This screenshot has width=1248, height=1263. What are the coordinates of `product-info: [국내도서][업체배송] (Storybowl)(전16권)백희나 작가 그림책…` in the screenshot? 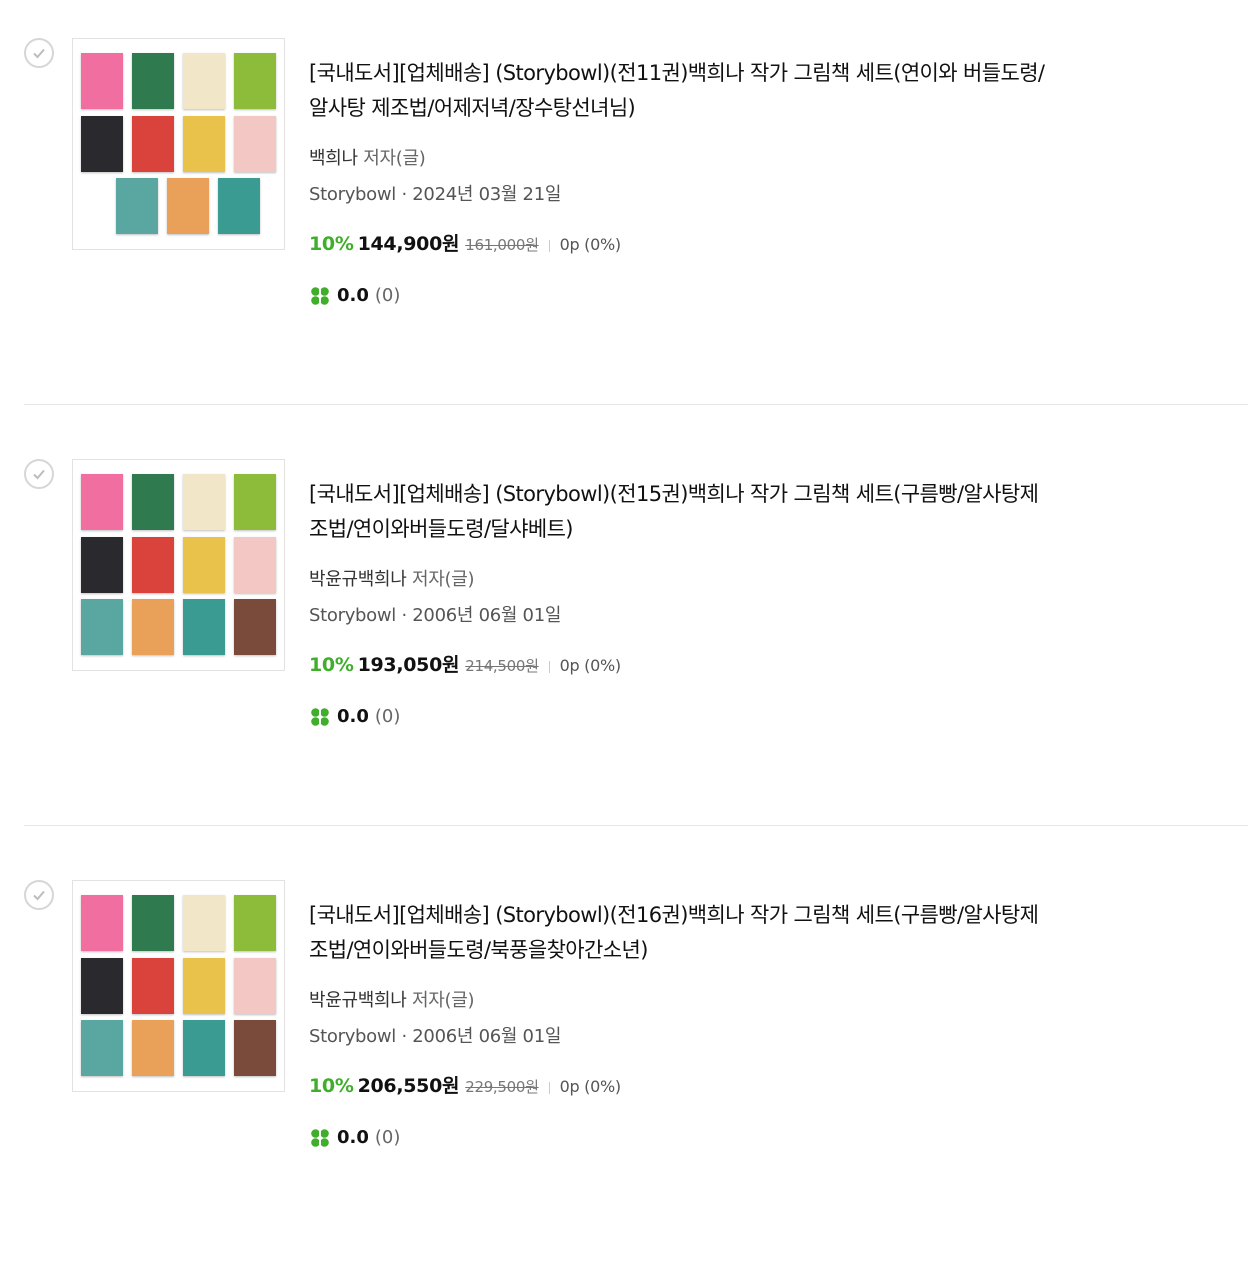 It's located at (709, 1023).